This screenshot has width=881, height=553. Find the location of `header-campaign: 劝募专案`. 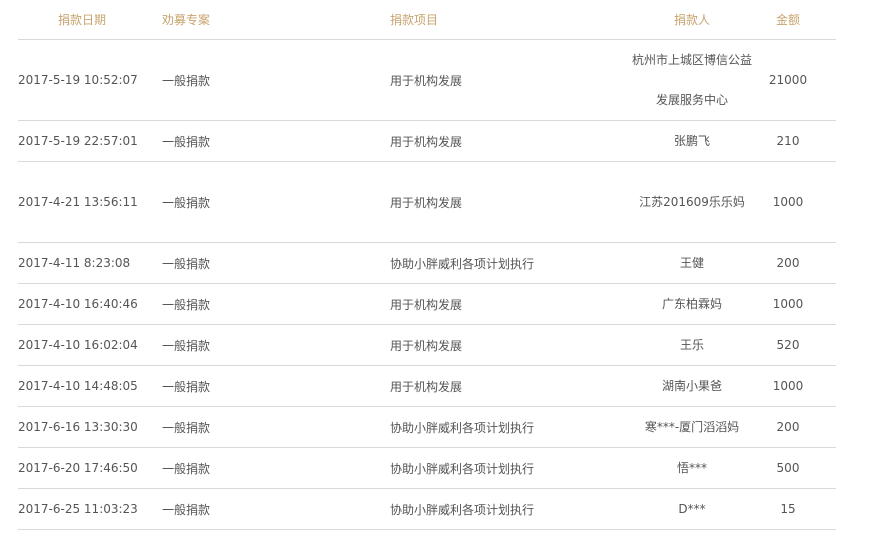

header-campaign: 劝募专案 is located at coordinates (186, 20).